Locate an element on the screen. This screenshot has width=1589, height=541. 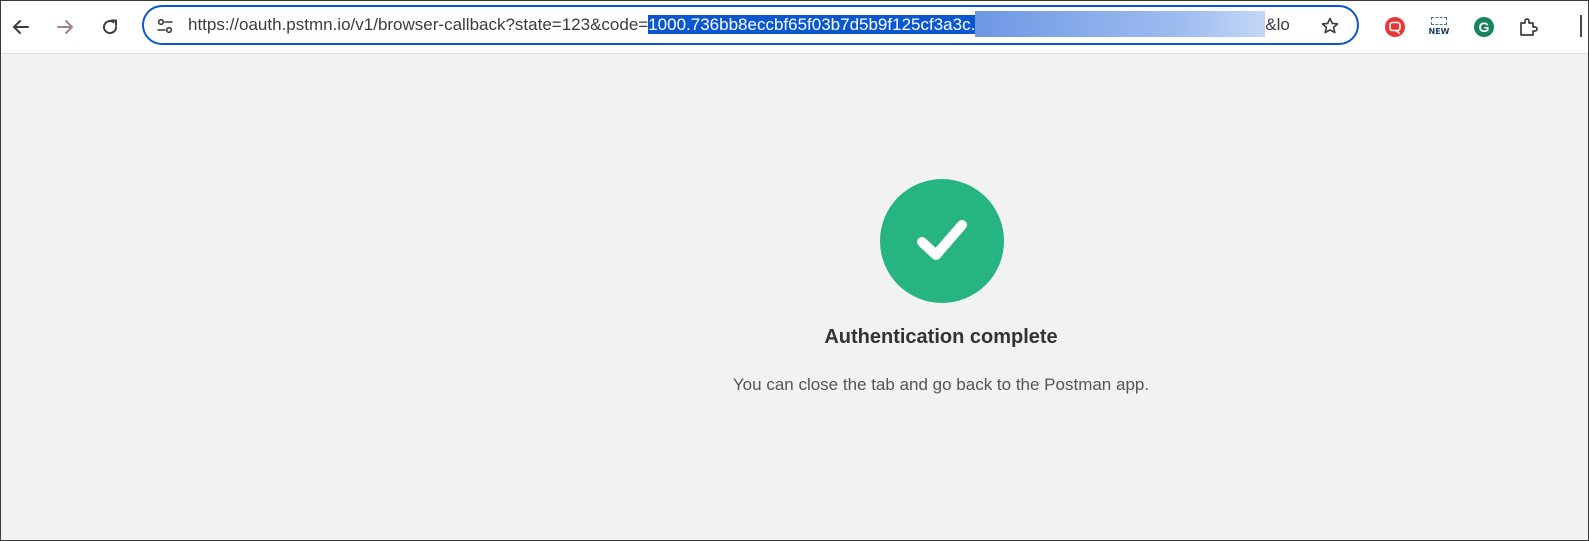
grammarly-extension-button: G is located at coordinates (1484, 27).